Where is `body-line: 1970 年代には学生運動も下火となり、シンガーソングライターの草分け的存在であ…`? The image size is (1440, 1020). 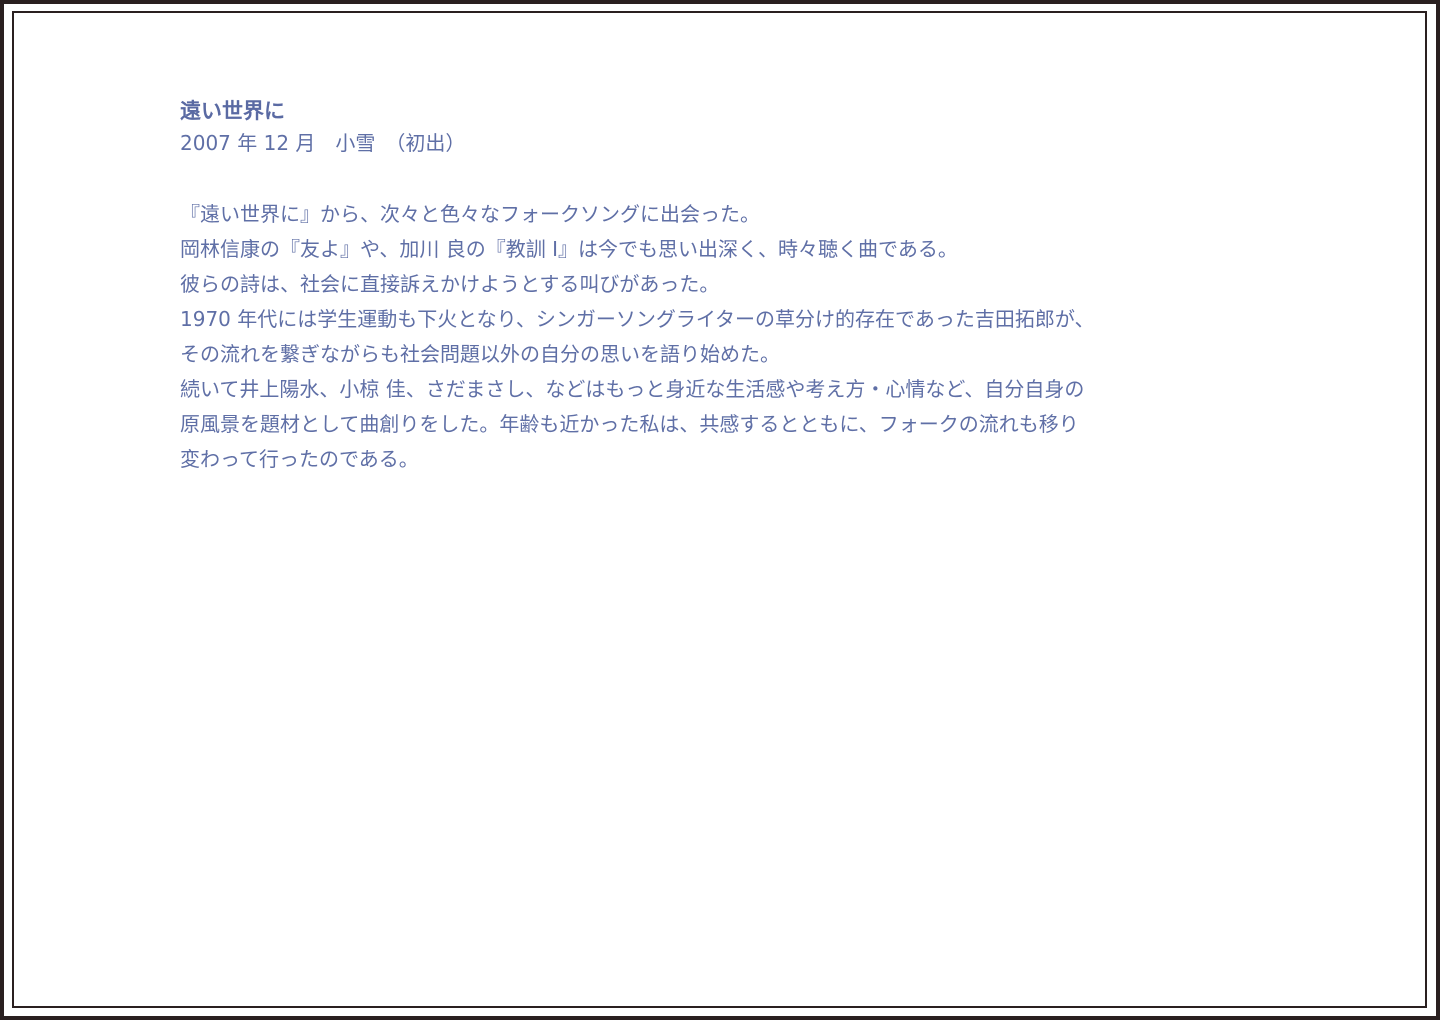
body-line: 1970 年代には学生運動も下火となり、シンガーソングライターの草分け的存在であ… is located at coordinates (637, 319).